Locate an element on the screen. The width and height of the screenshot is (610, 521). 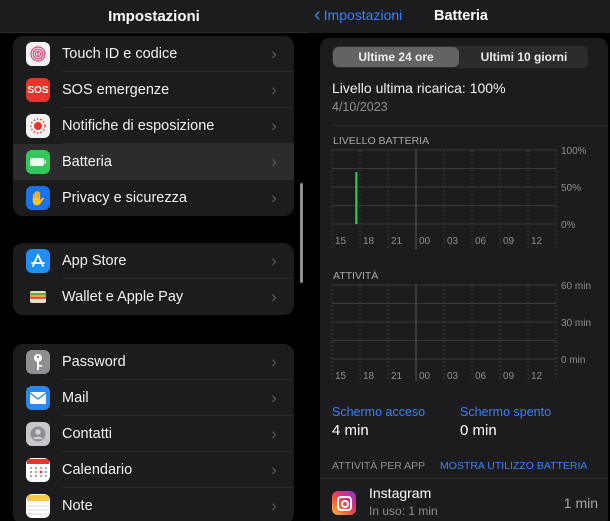
app-time: 1 min is located at coordinates (580, 503).